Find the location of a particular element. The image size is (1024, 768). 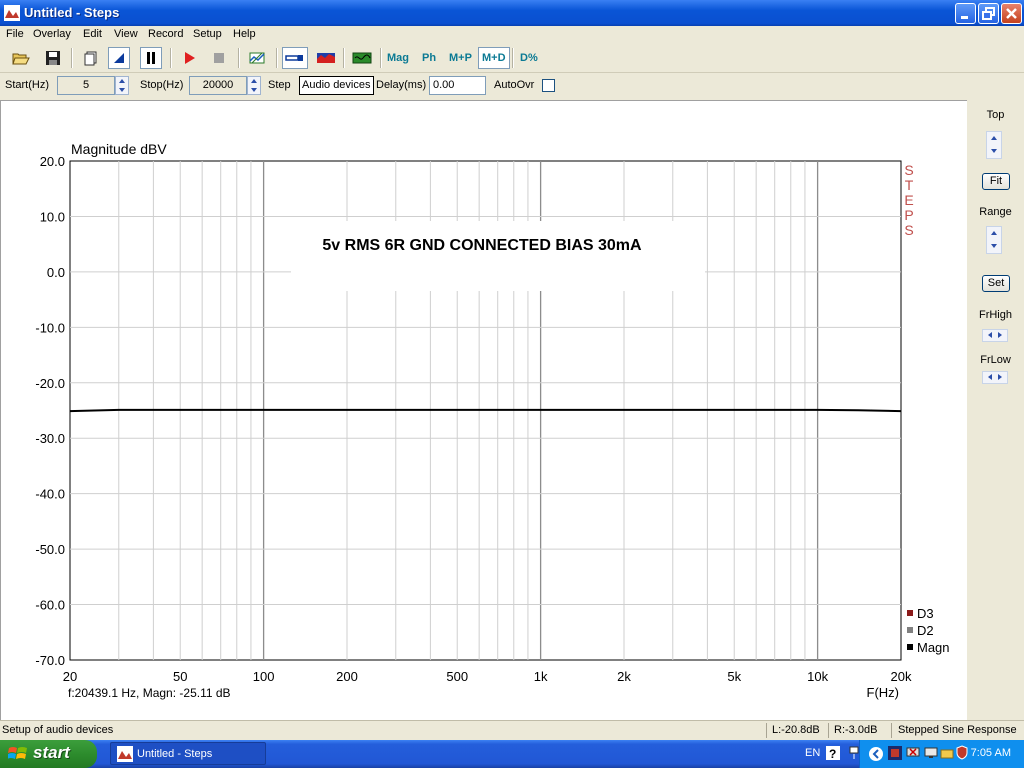

stop-button is located at coordinates (219, 58).